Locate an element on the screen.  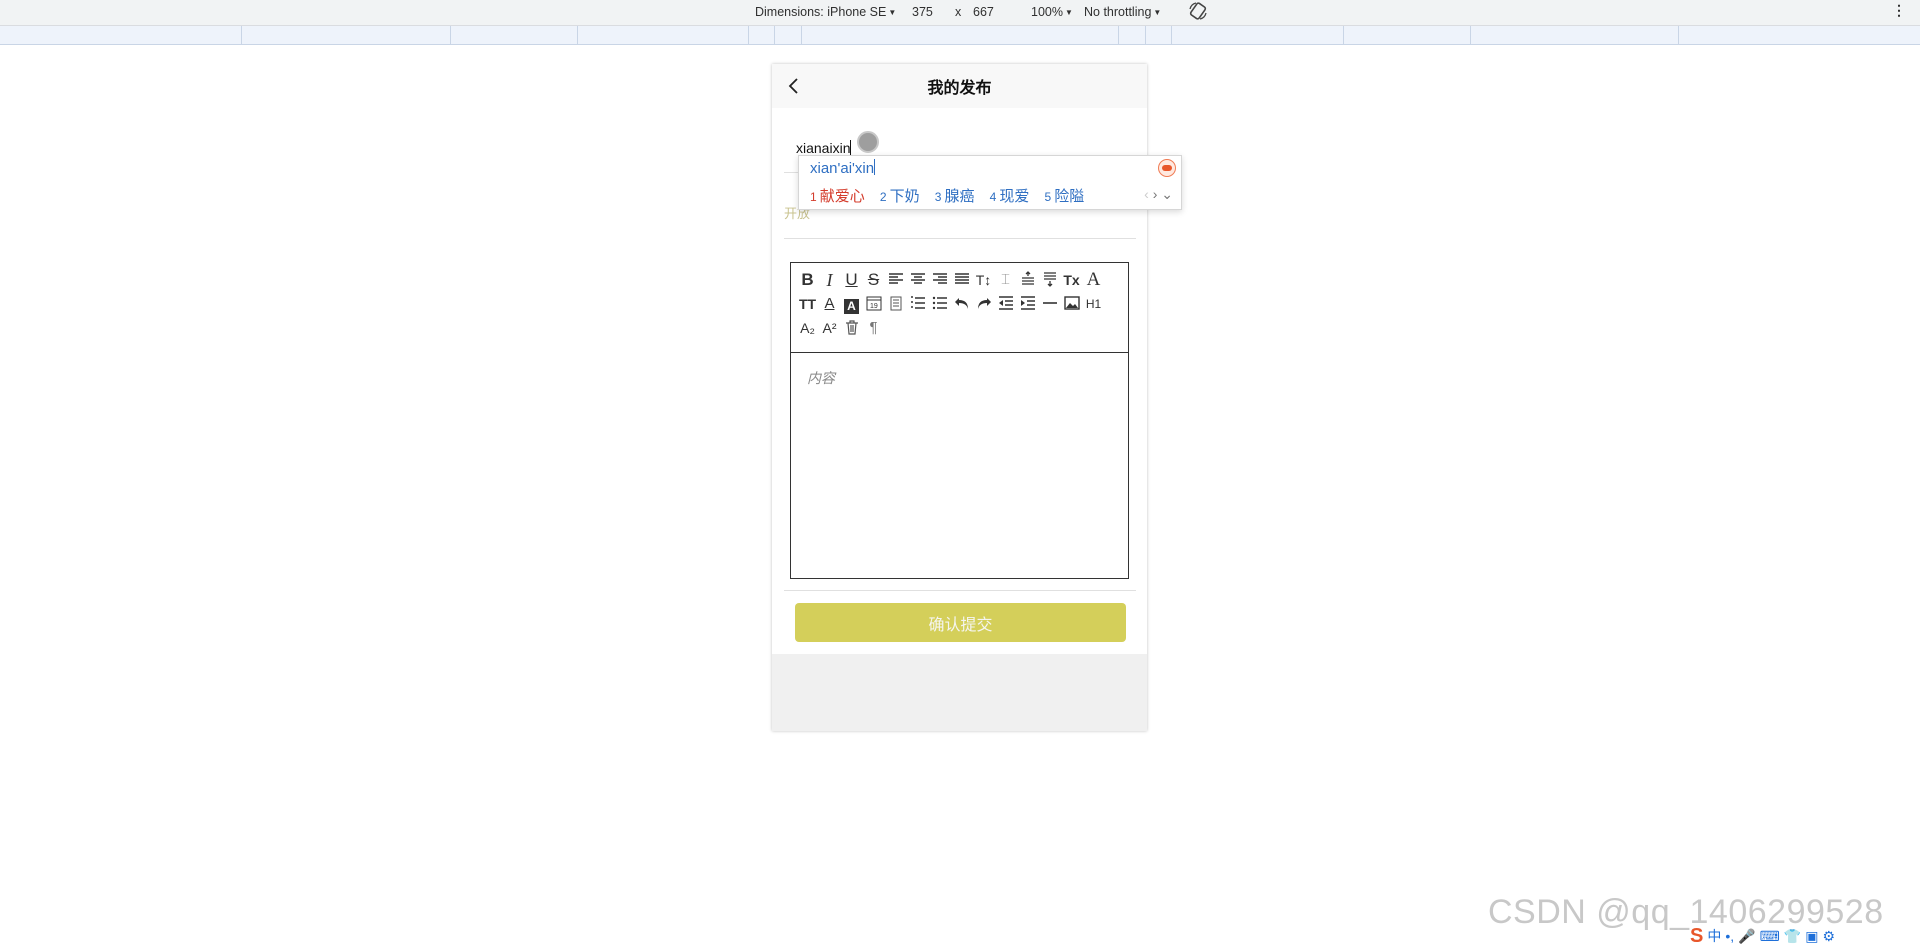
ime-candidate-text: 献爱心 is located at coordinates (842, 196).